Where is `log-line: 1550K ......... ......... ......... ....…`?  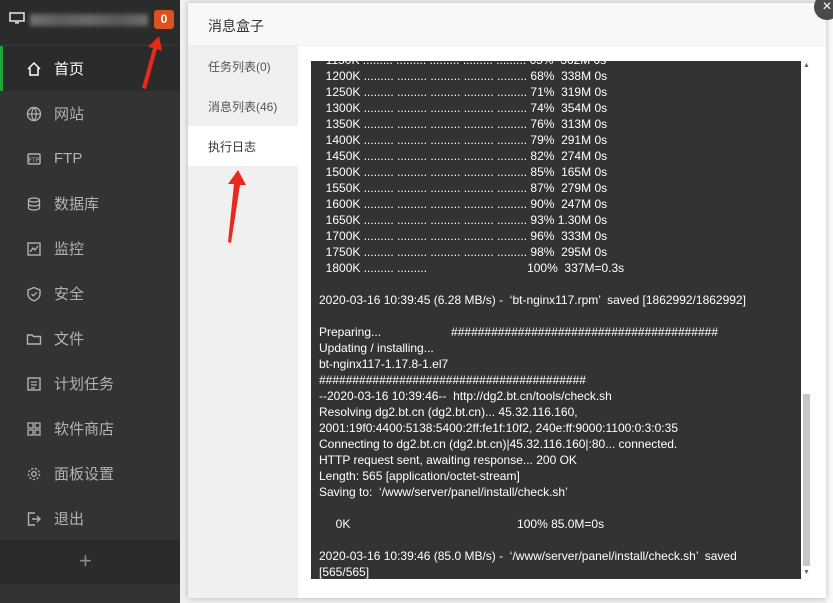
log-line: 1550K ......... ......... ......... ....… is located at coordinates (463, 188).